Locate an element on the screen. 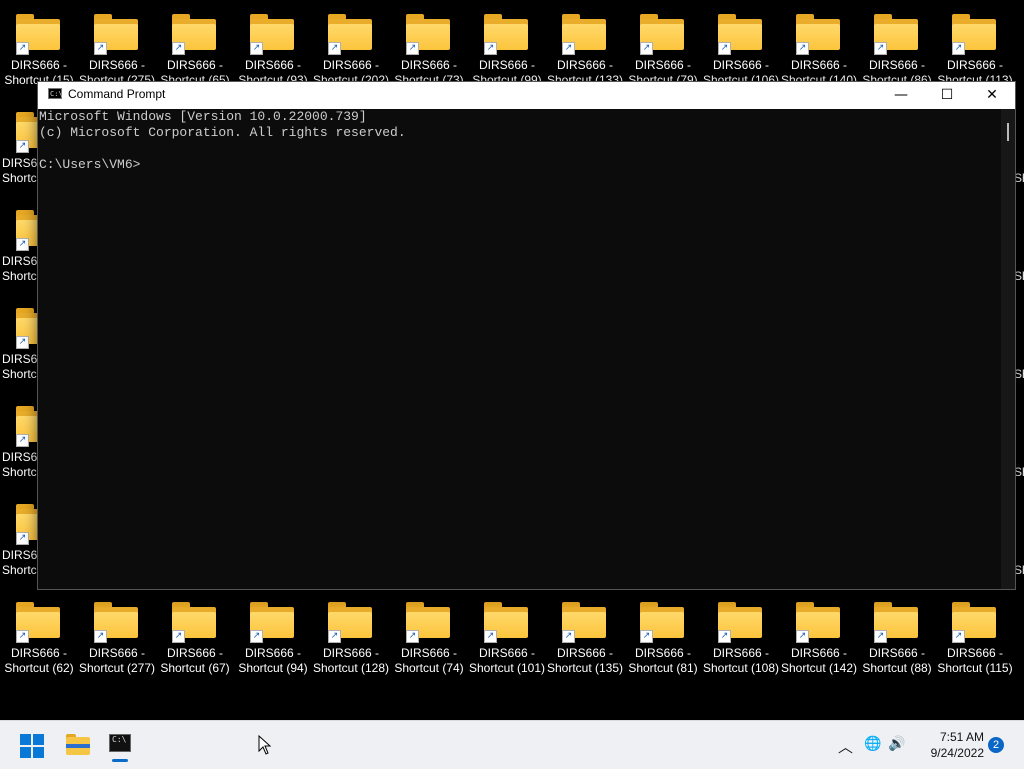 Image resolution: width=1024 pixels, height=769 pixels. desktop-shortcut-icon: ↗ DIRS666 - Shortcut (128) is located at coordinates (351, 648).